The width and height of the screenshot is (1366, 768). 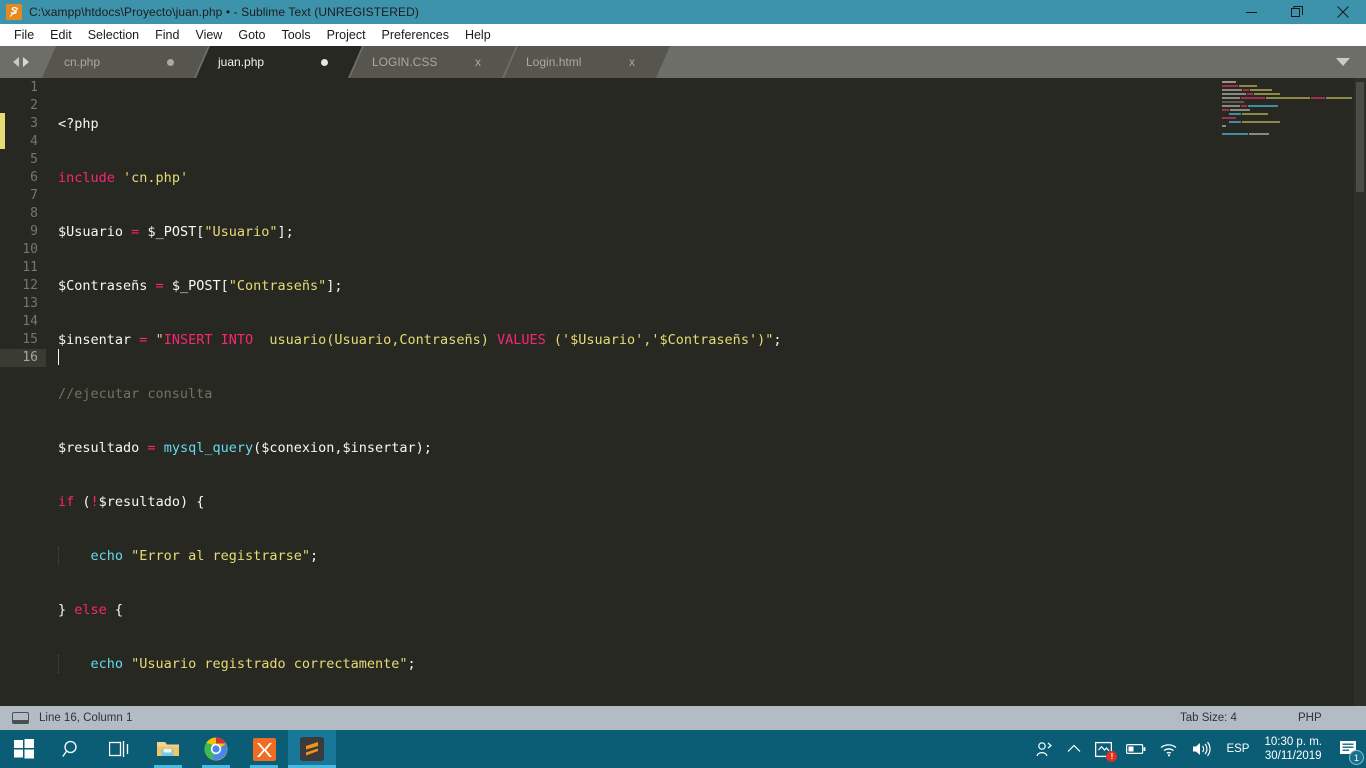 I want to click on taskbar: ! ESP 10:30 p. m. 30/11/2019 1, so click(x=683, y=749).